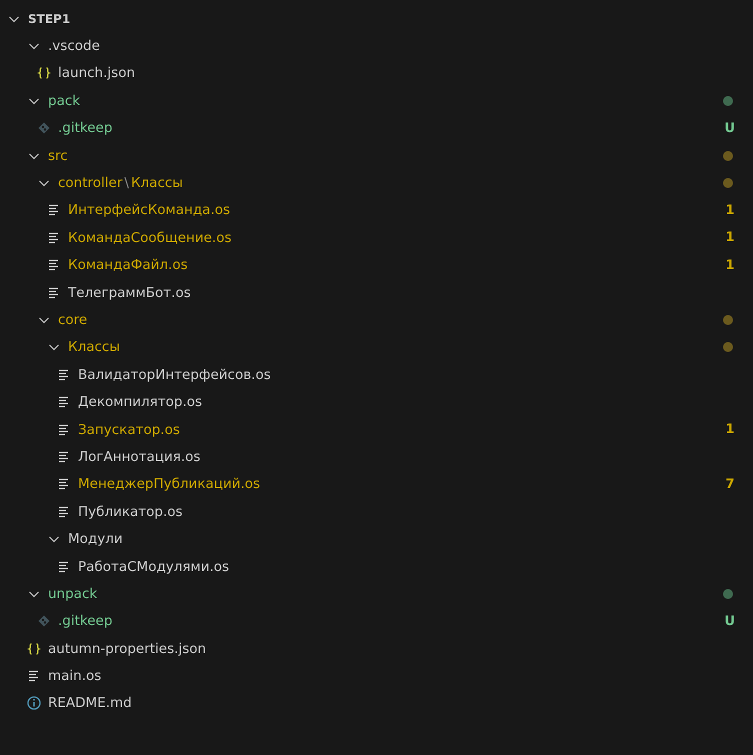 The image size is (753, 755). What do you see at coordinates (127, 648) in the screenshot?
I see `file-name: autumn-properties.json` at bounding box center [127, 648].